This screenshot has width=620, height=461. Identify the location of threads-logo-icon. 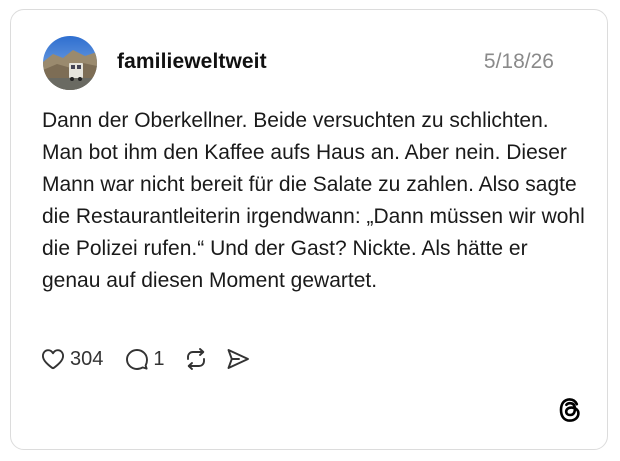
(570, 410).